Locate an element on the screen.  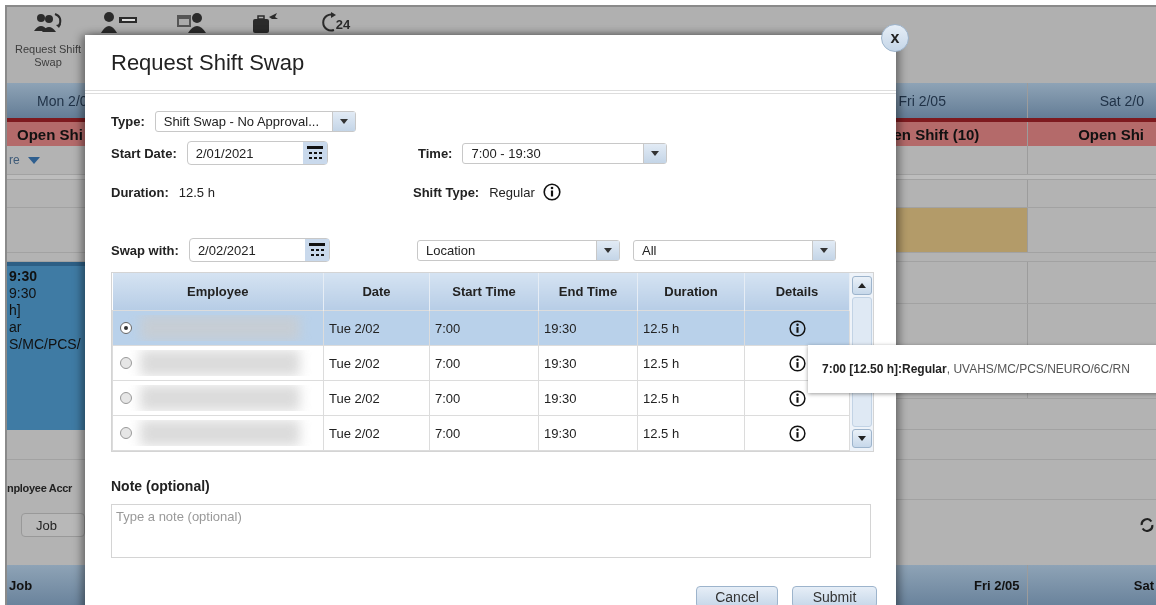
field-label: Swap with: is located at coordinates (145, 250).